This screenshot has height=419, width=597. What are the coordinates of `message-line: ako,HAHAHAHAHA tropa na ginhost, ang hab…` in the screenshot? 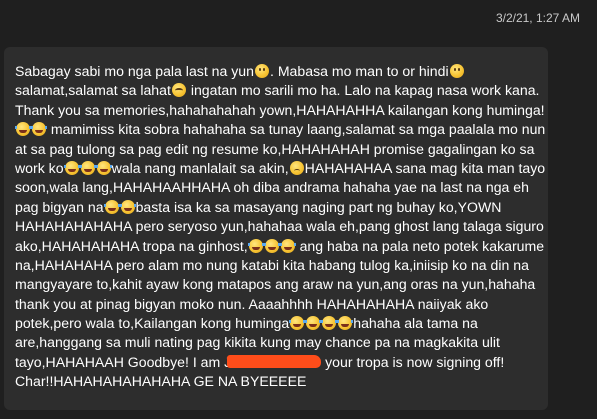 It's located at (285, 246).